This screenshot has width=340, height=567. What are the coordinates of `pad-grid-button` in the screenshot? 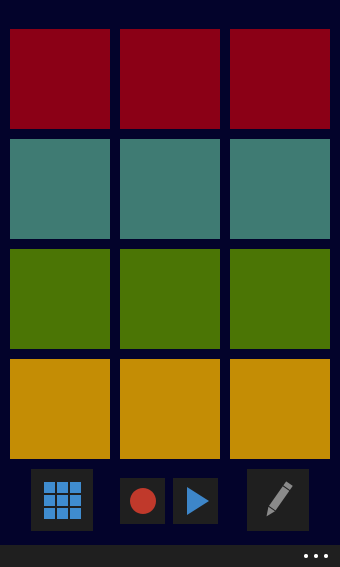 It's located at (62, 500).